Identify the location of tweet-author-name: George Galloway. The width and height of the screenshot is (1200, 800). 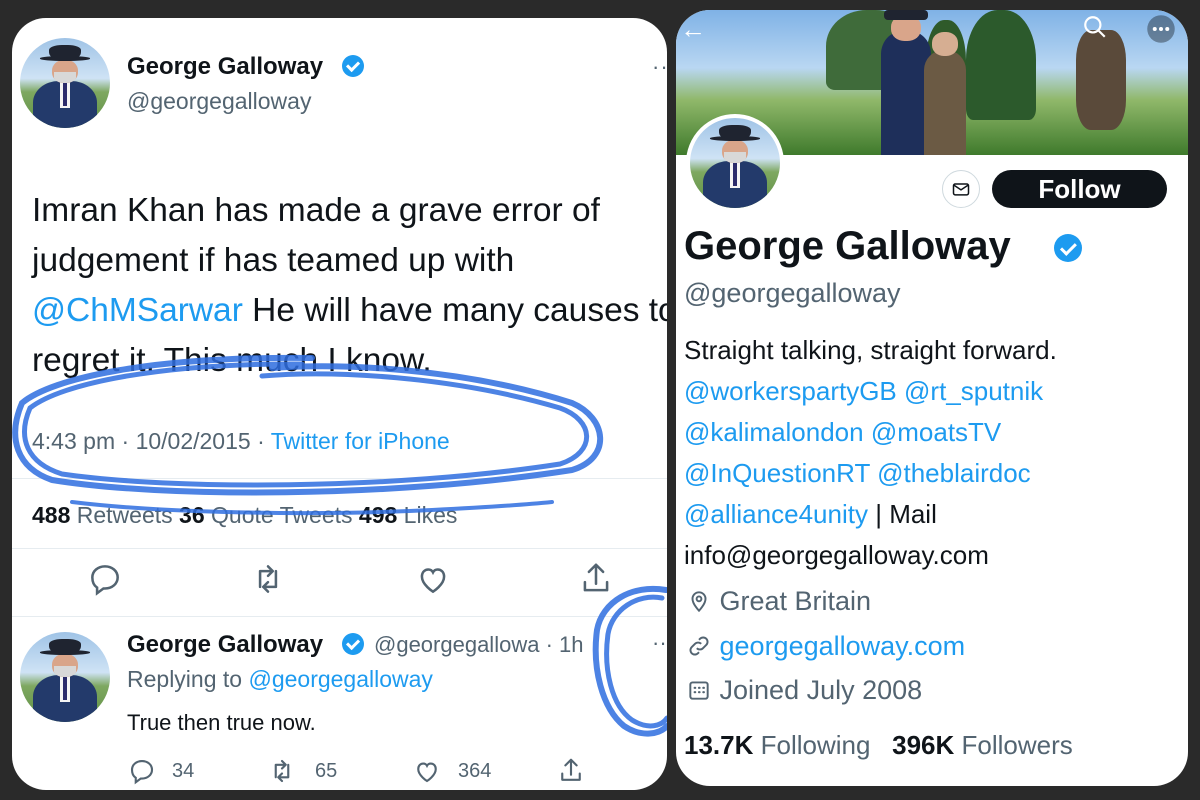
(225, 67).